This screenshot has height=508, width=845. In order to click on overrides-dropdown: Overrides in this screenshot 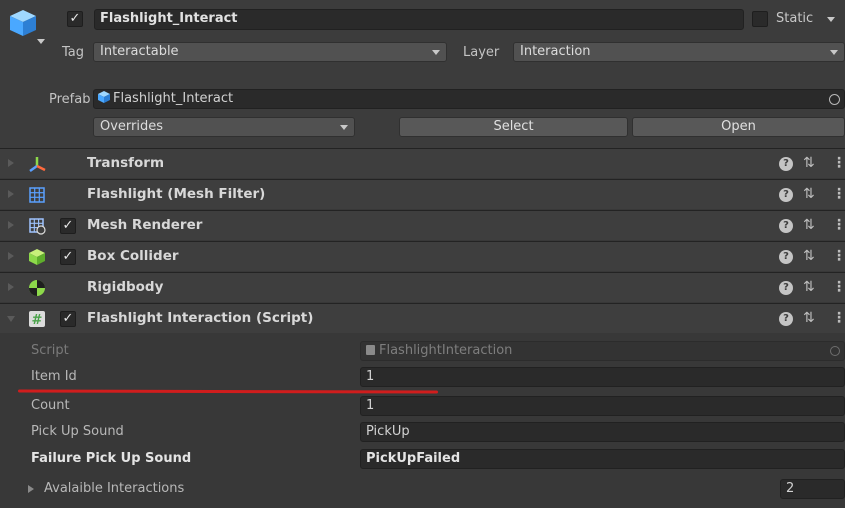, I will do `click(224, 127)`.